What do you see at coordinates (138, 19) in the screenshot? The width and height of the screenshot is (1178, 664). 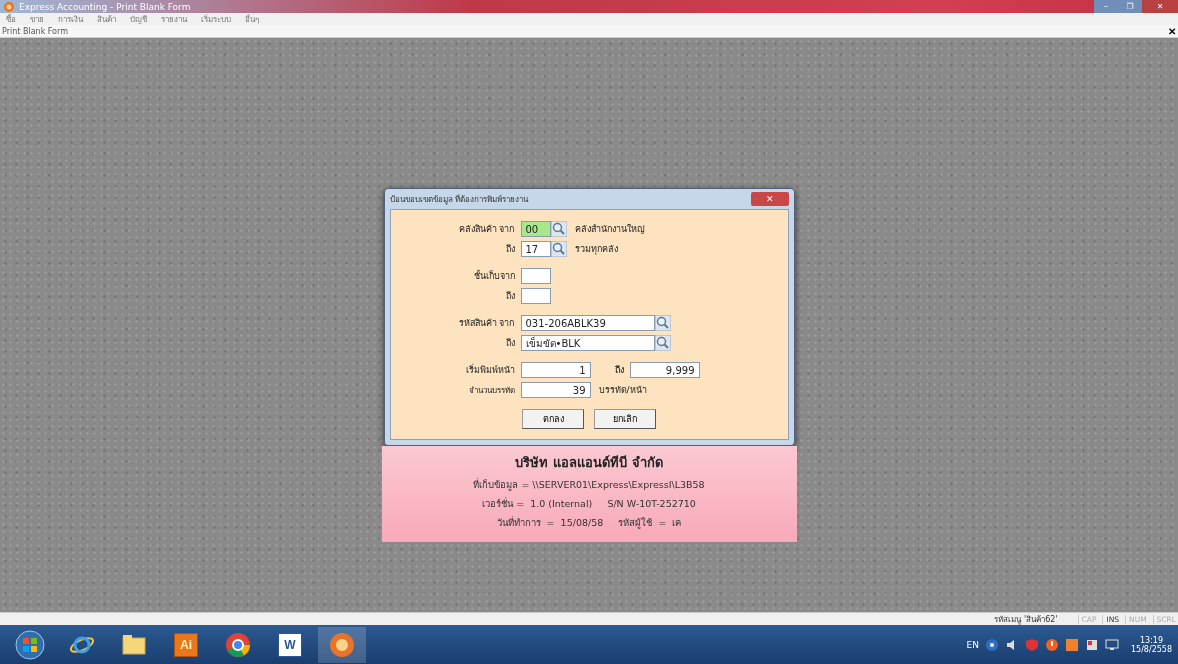 I see `menu-item: บัญชี` at bounding box center [138, 19].